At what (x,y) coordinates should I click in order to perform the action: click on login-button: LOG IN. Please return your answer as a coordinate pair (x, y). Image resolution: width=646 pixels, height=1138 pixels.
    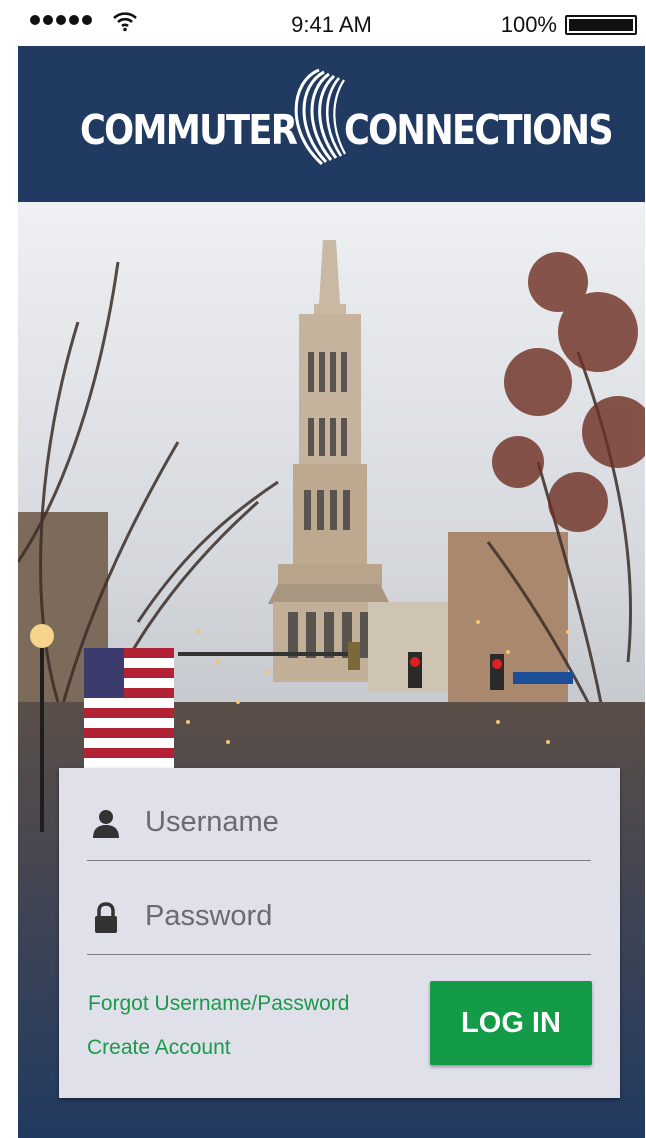
    Looking at the image, I should click on (511, 1023).